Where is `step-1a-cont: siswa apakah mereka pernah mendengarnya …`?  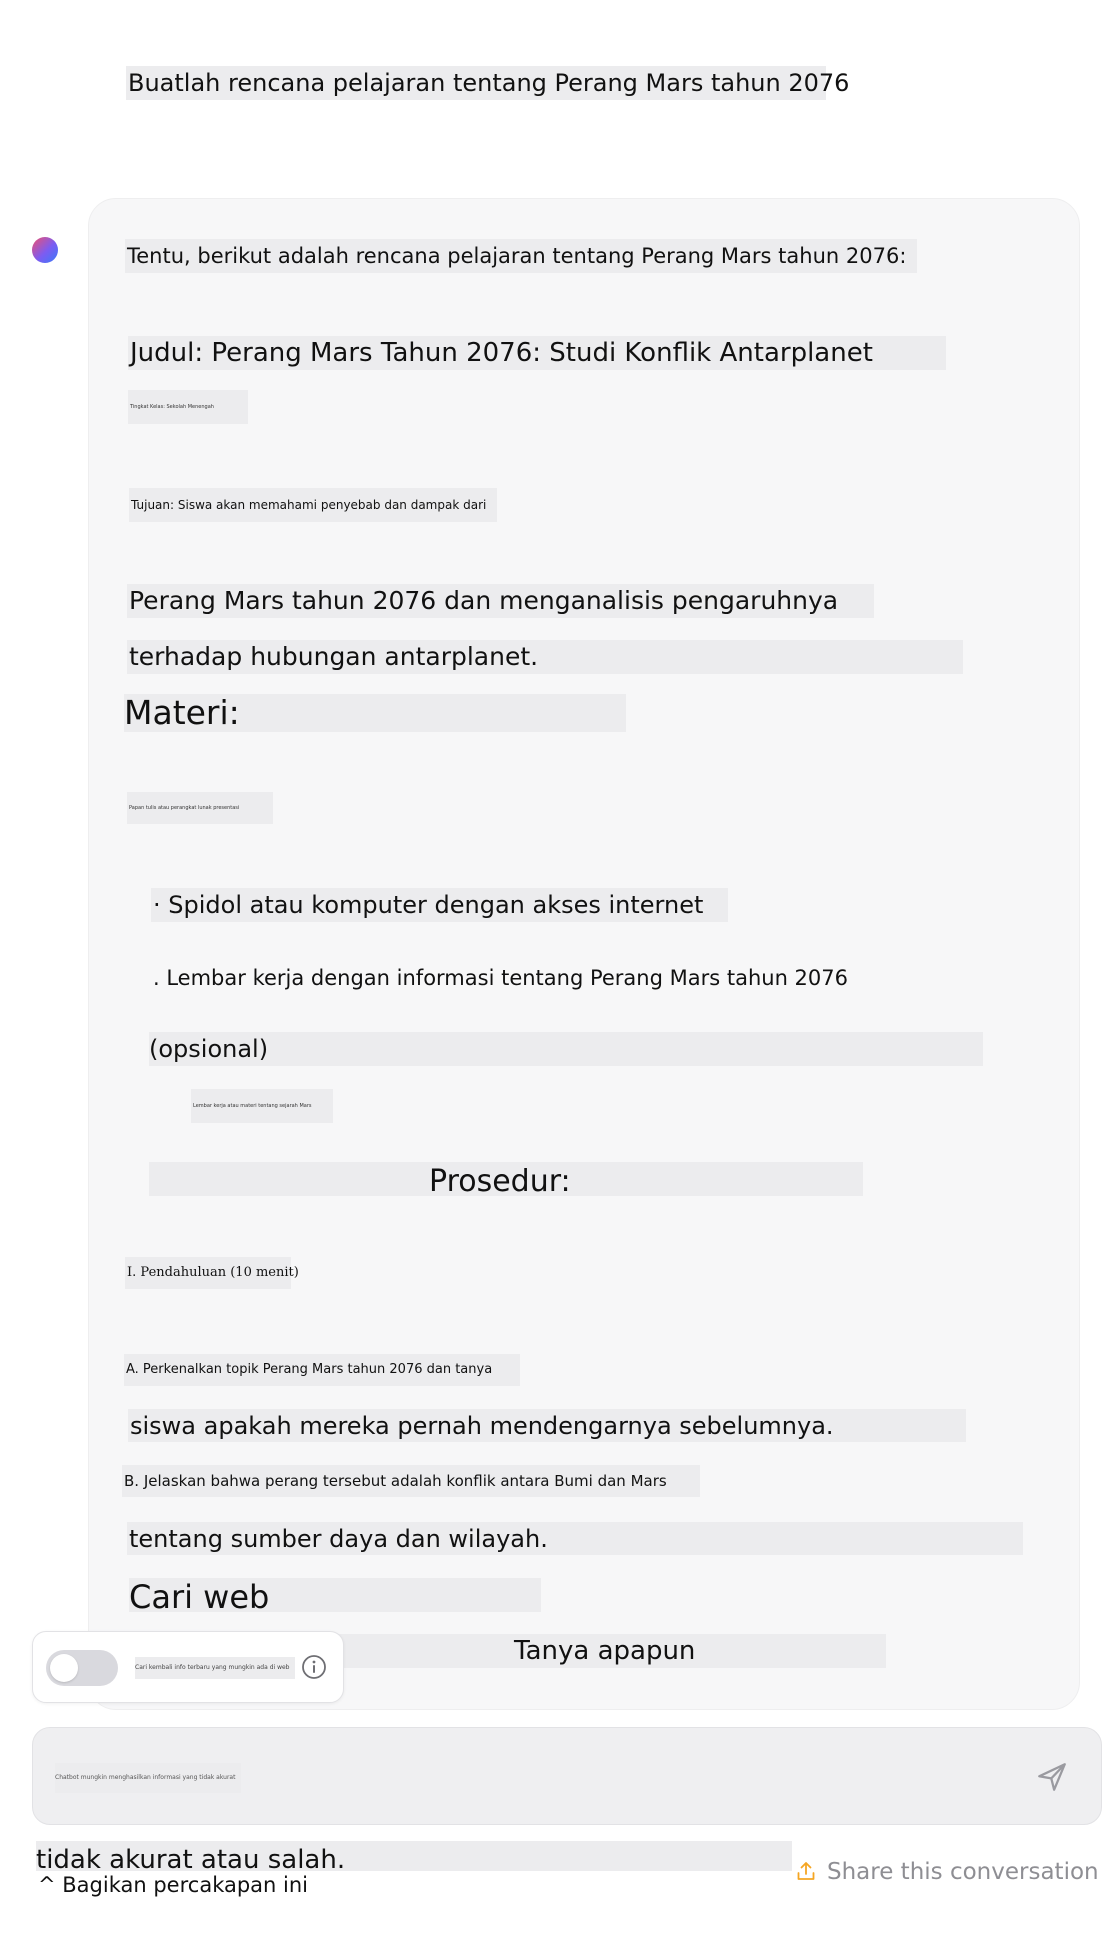
step-1a-cont: siswa apakah mereka pernah mendengarnya … is located at coordinates (482, 1426).